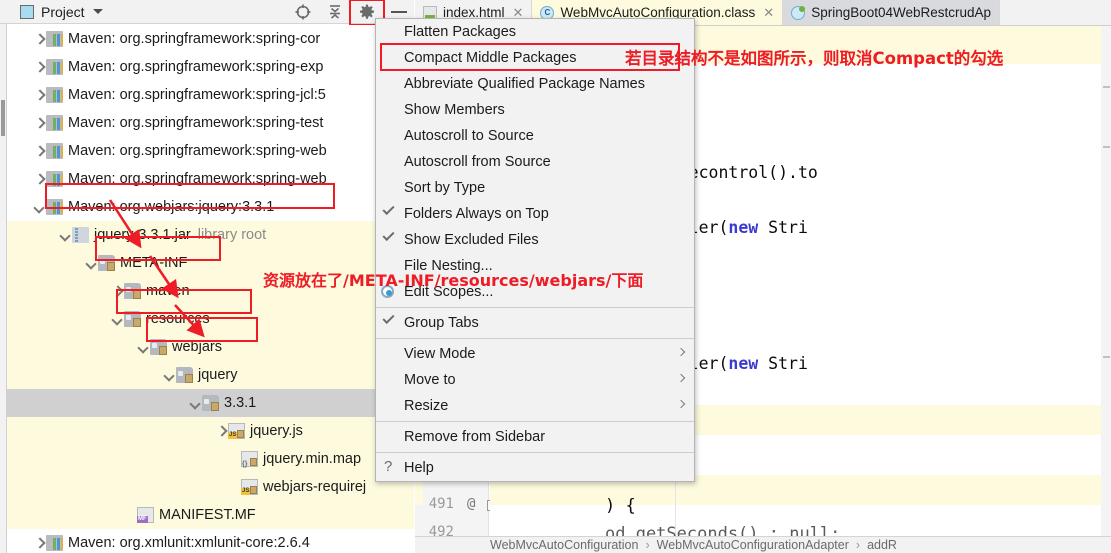  What do you see at coordinates (210, 347) in the screenshot?
I see `tree-row-webjars: webjars` at bounding box center [210, 347].